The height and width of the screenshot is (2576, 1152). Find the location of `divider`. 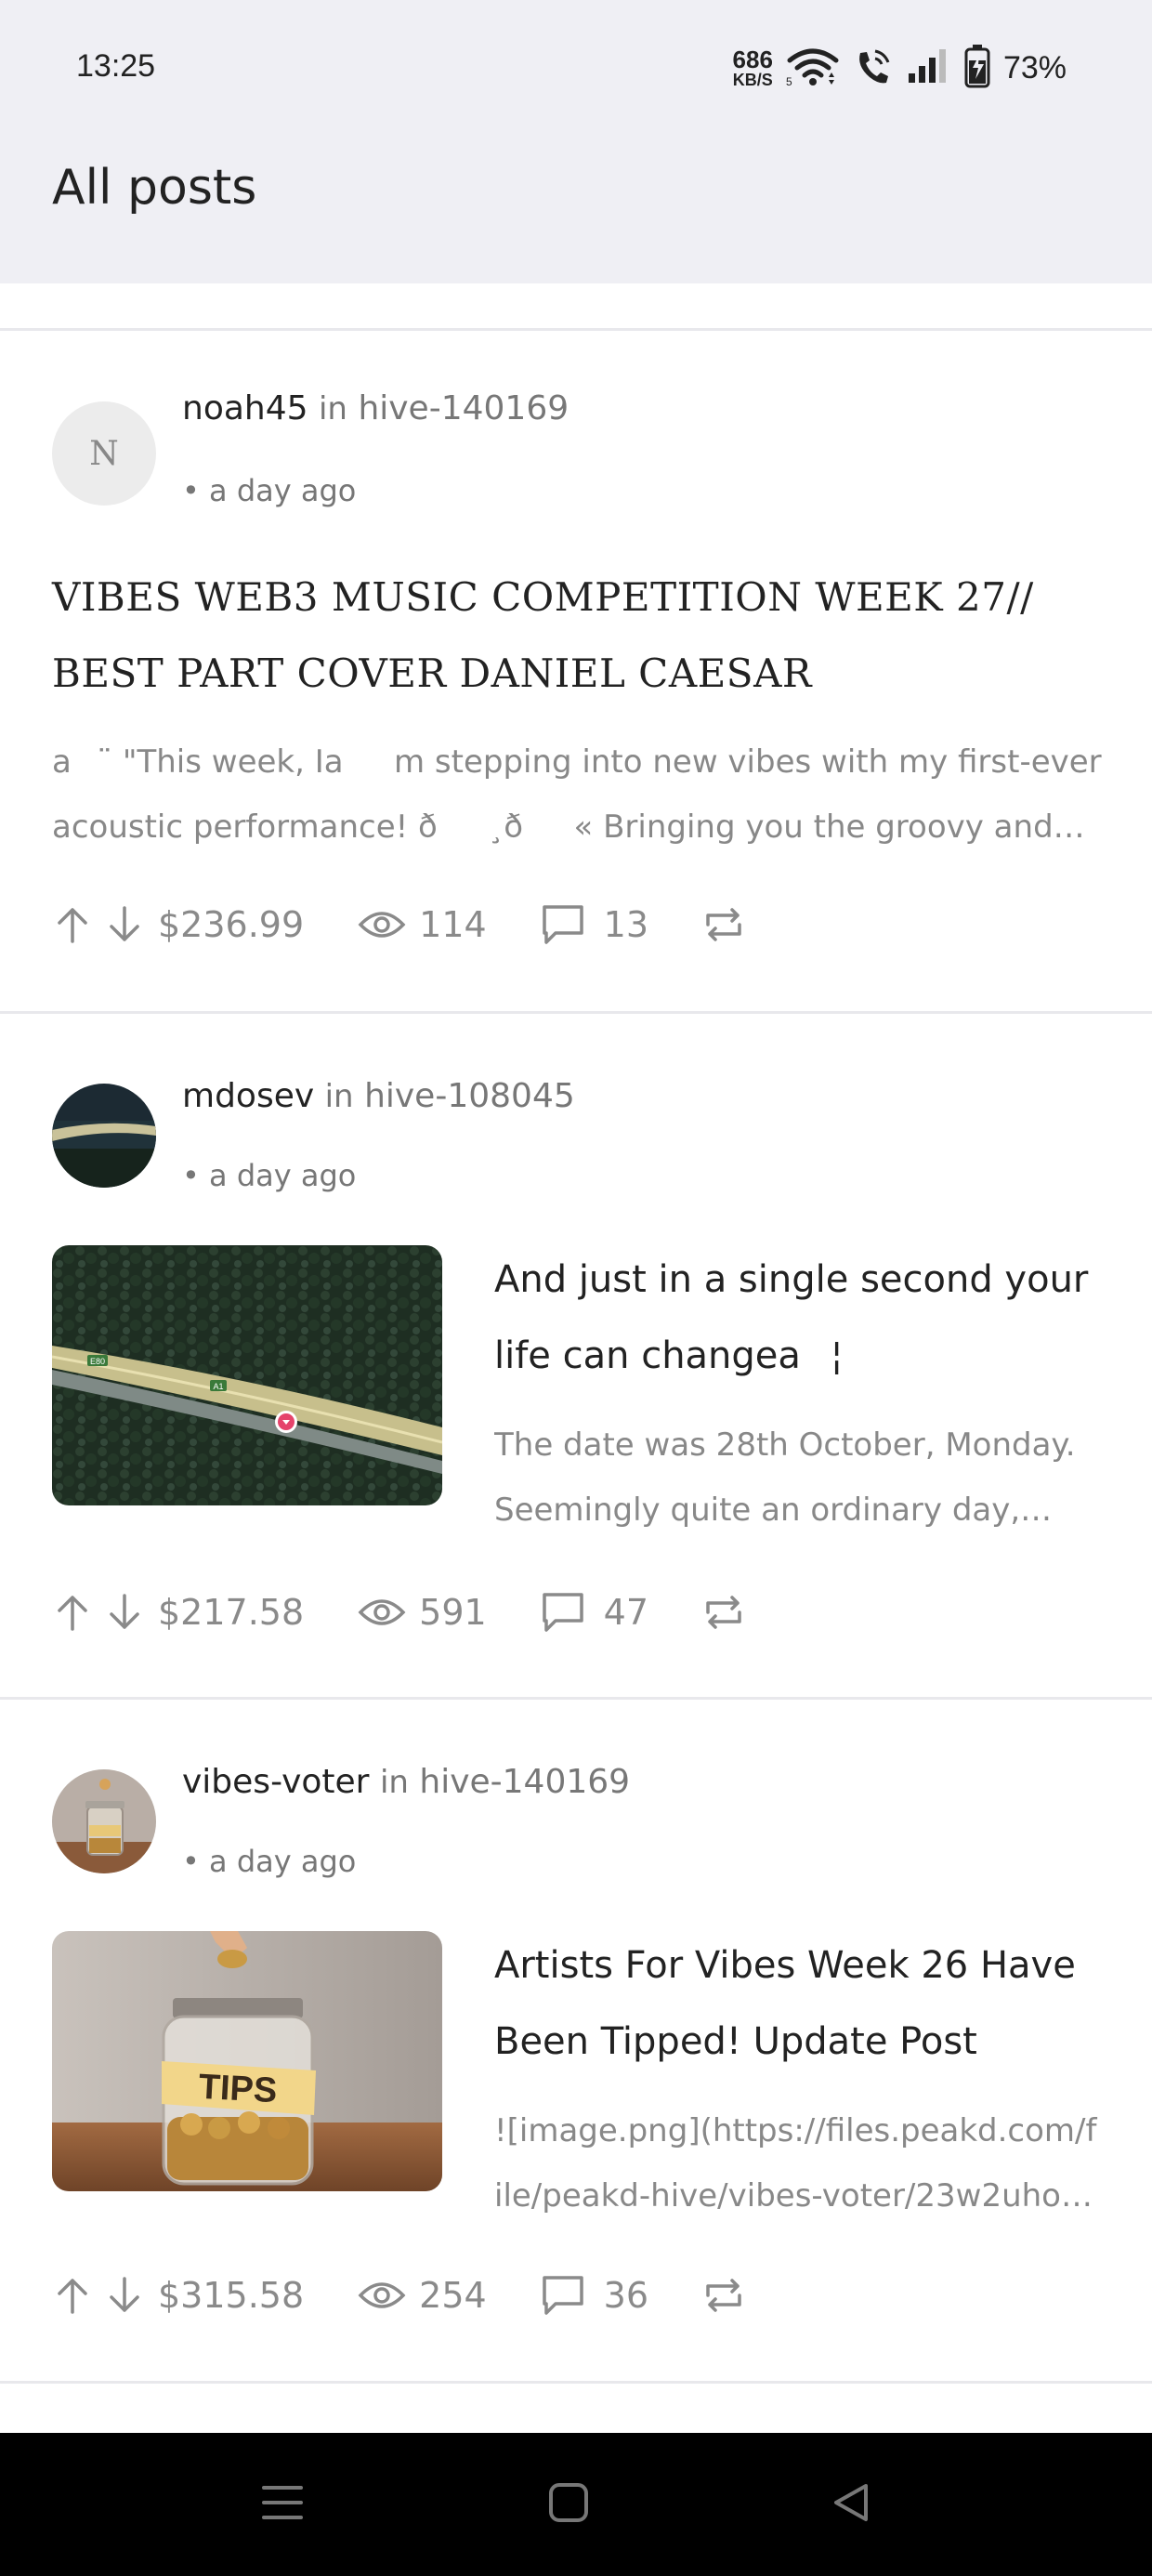

divider is located at coordinates (576, 2382).